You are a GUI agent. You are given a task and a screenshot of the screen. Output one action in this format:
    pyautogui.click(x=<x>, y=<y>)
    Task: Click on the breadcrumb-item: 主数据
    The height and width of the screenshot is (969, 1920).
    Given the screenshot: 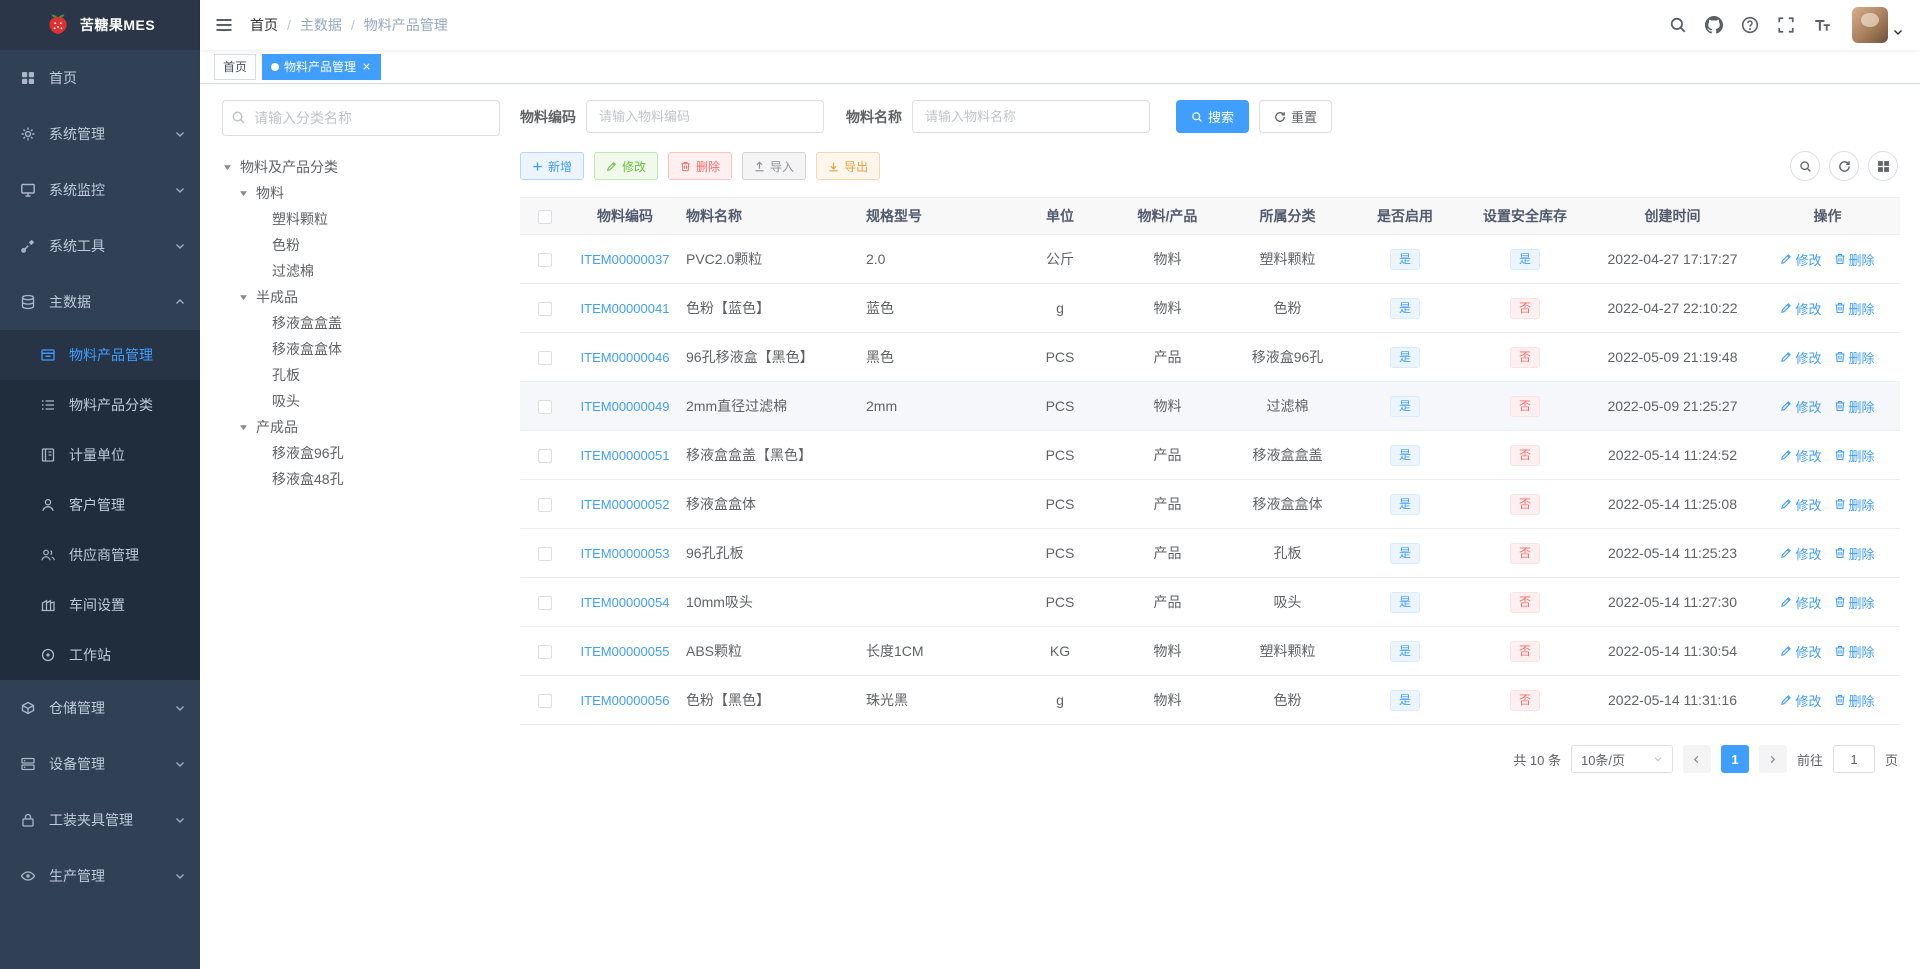 What is the action you would take?
    pyautogui.click(x=321, y=25)
    